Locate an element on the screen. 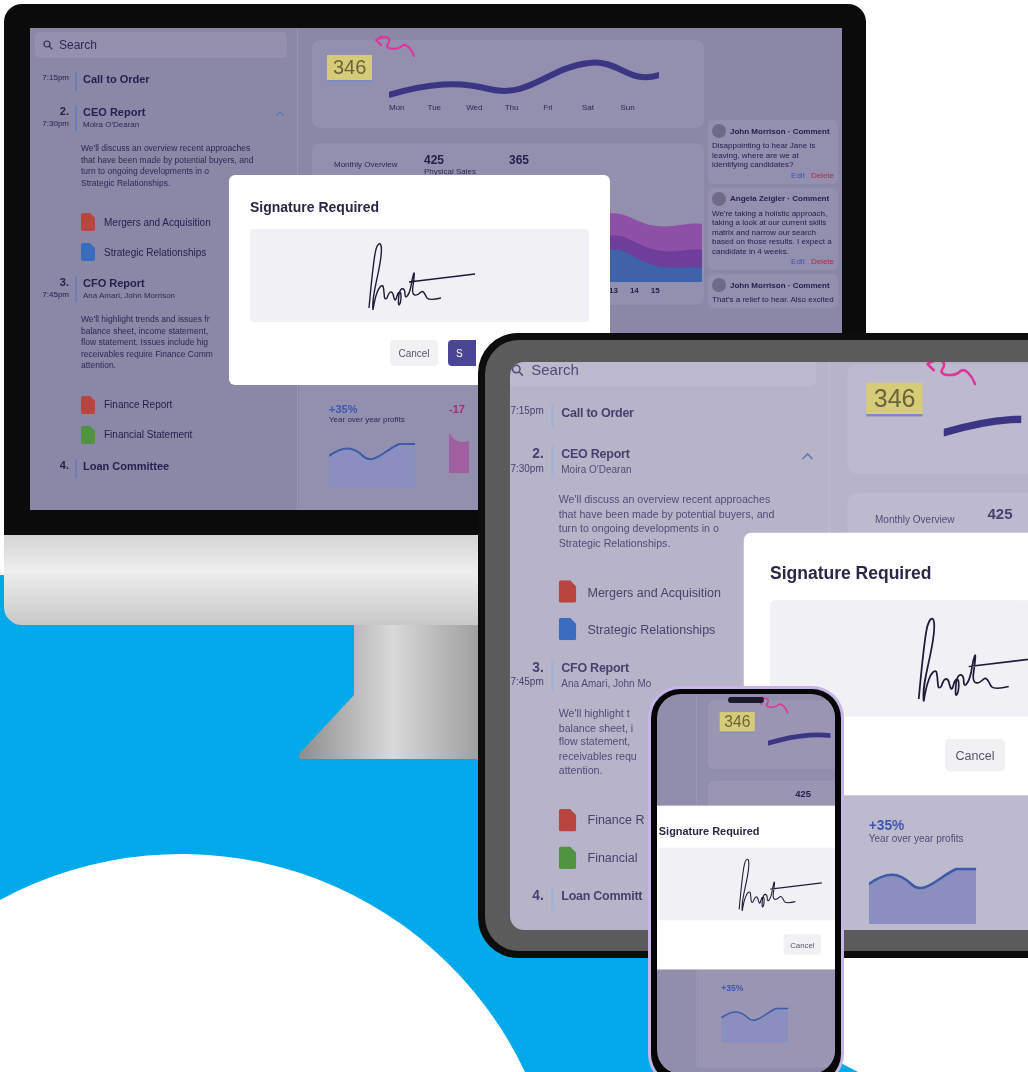 The height and width of the screenshot is (1072, 1028). day-label: Wed is located at coordinates (475, 108).